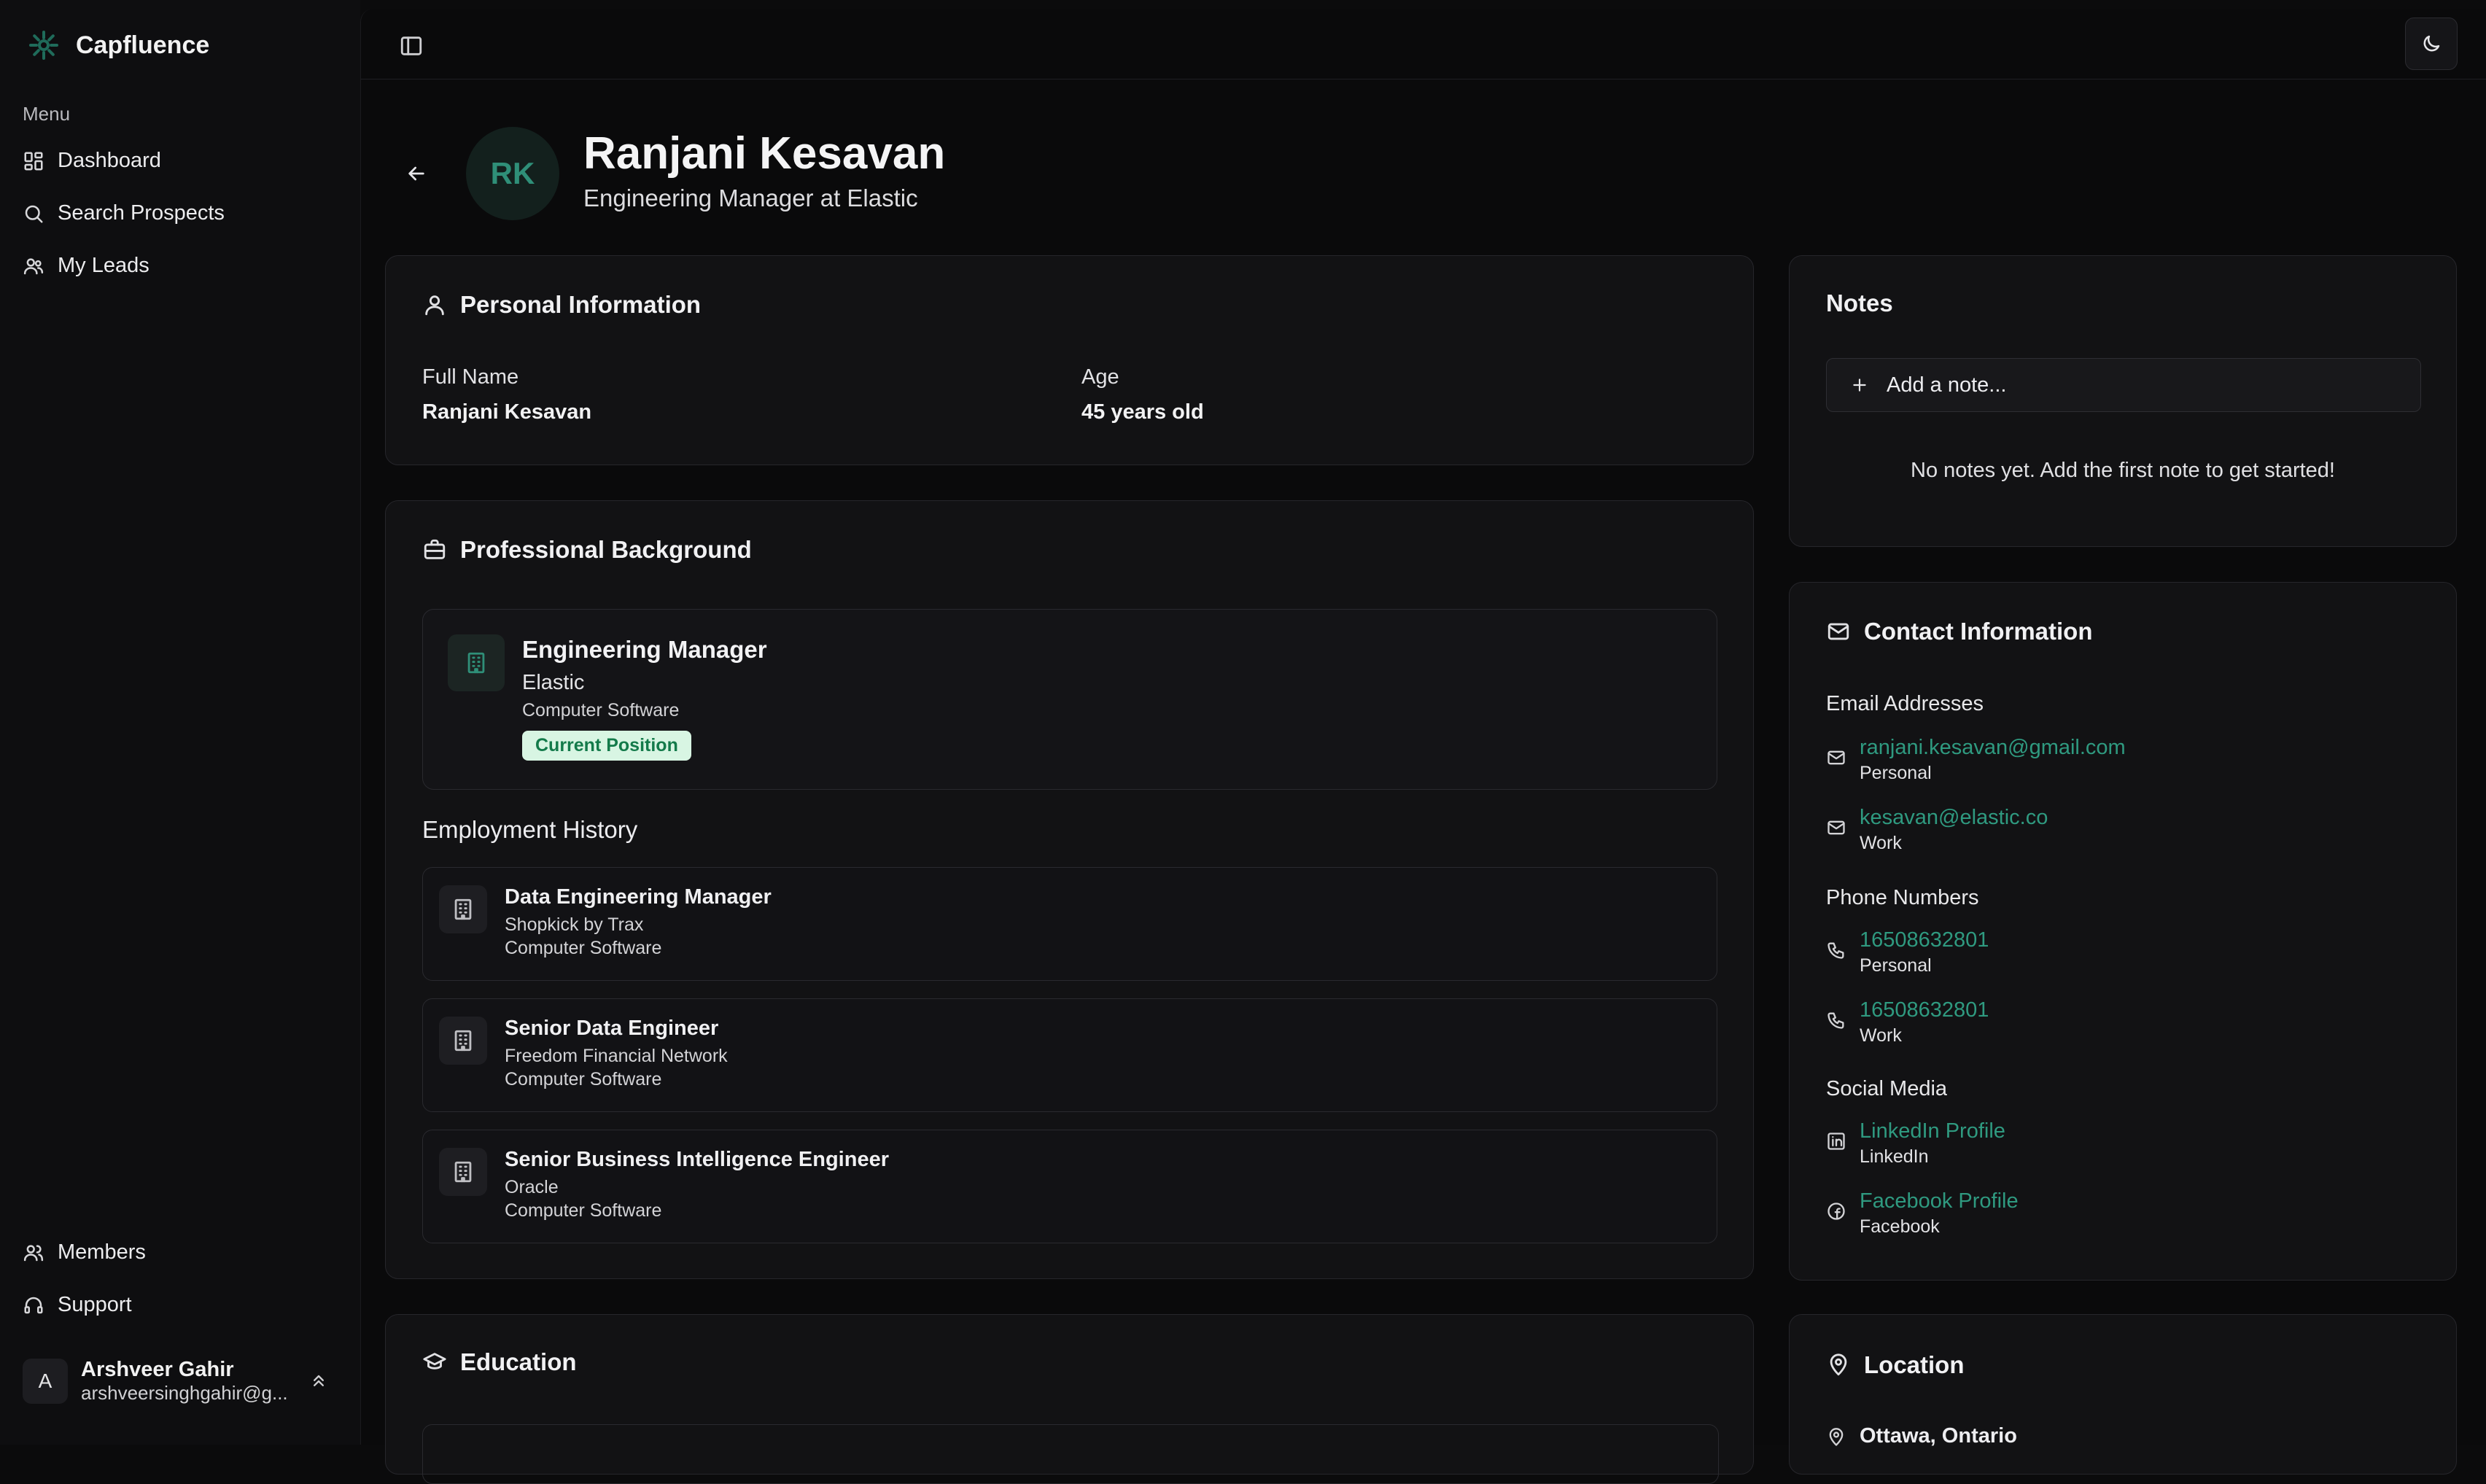 The height and width of the screenshot is (1484, 2486). I want to click on back-arrow-icon, so click(416, 173).